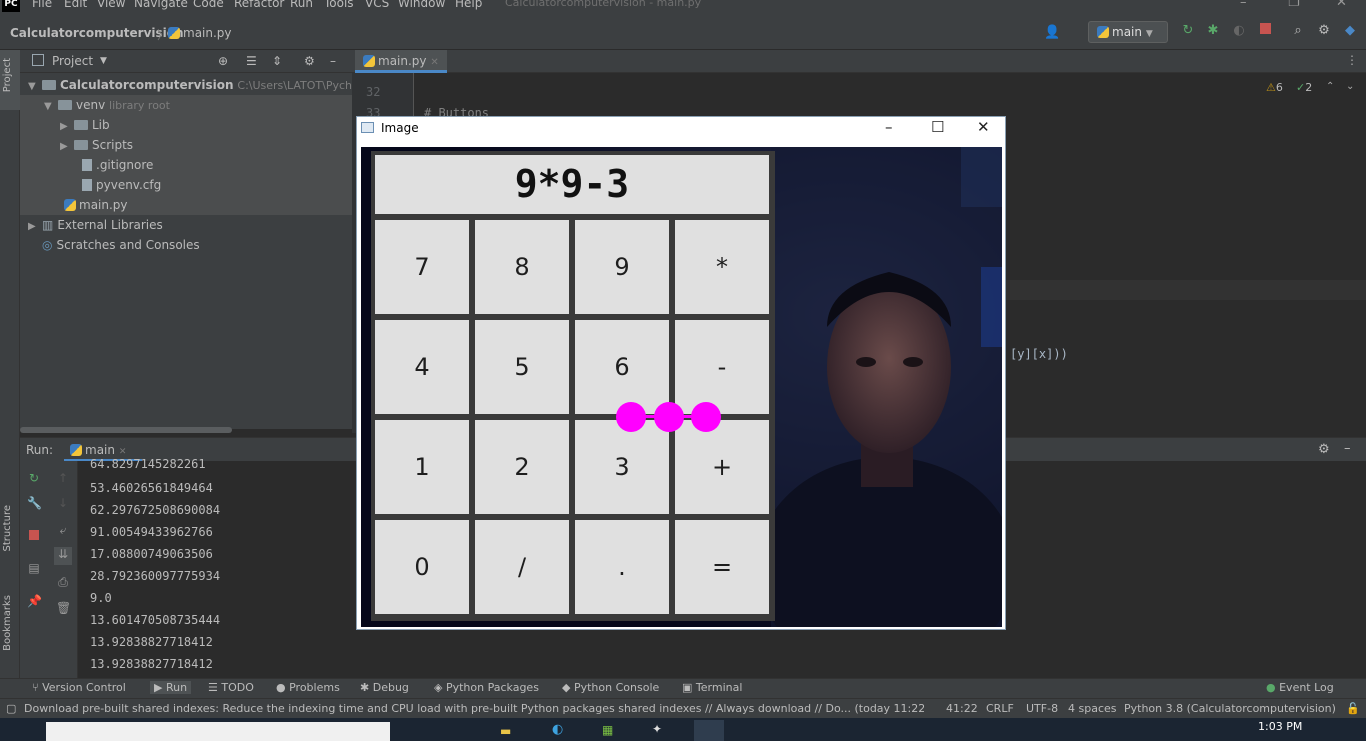 Image resolution: width=1366 pixels, height=741 pixels. Describe the element at coordinates (610, 687) in the screenshot. I see `tab-python-console: ◆ Python Console` at that location.